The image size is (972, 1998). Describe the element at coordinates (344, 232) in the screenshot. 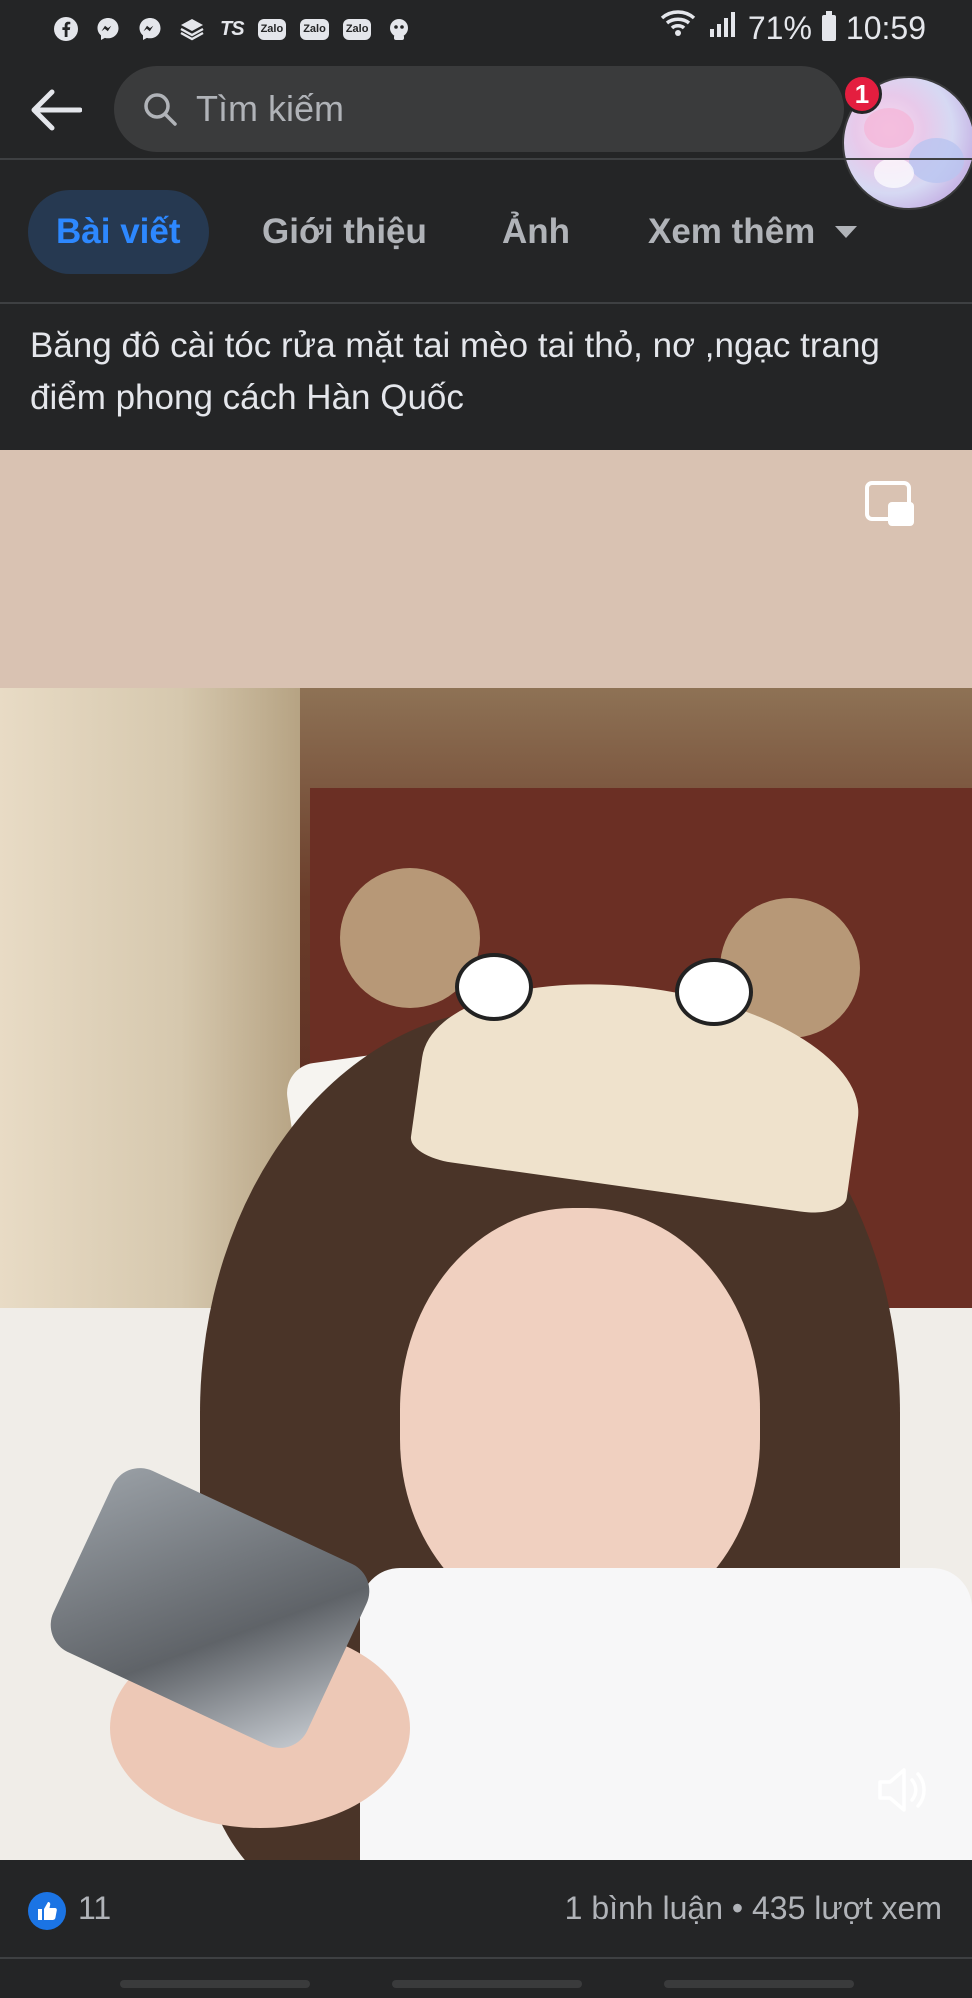

I see `tab-about: Giới thiệu` at that location.